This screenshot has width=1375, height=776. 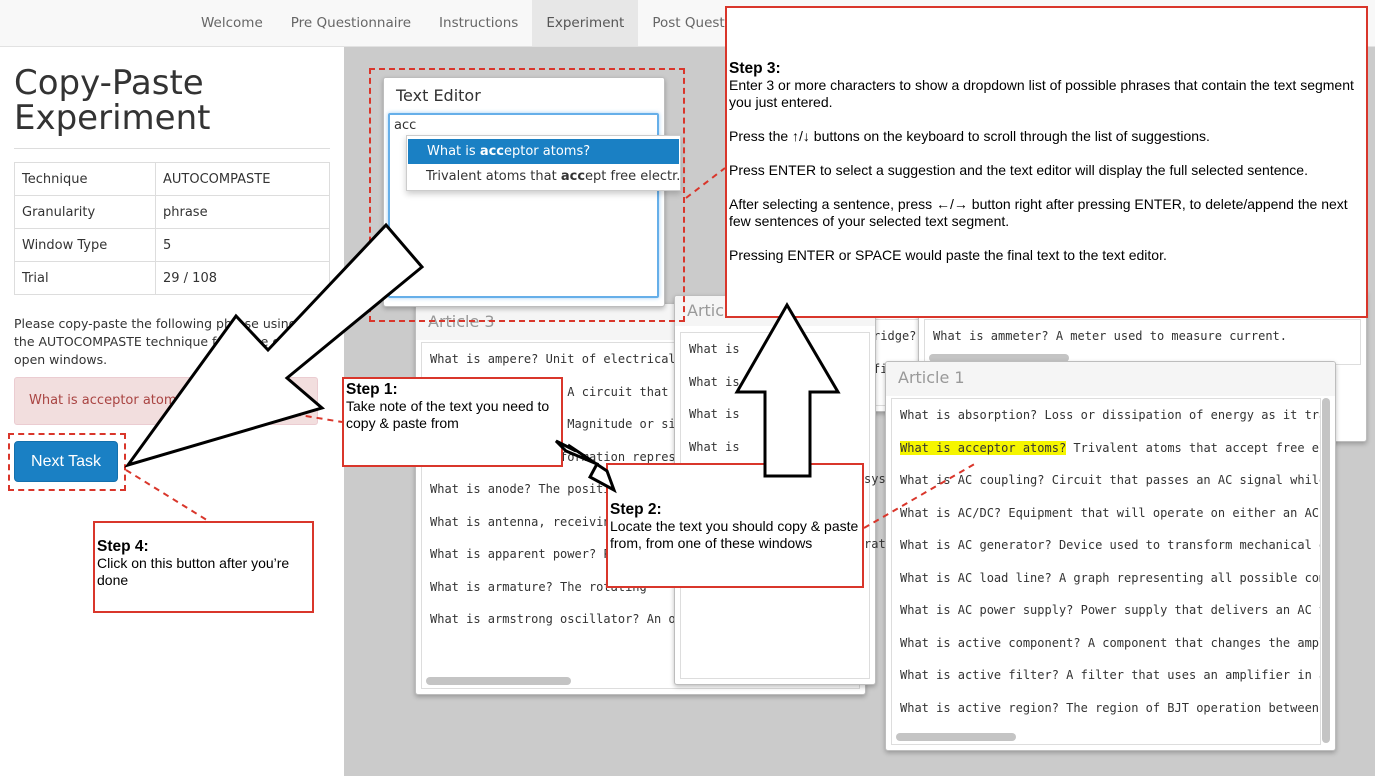 I want to click on tab-experiment: Experiment, so click(x=585, y=23).